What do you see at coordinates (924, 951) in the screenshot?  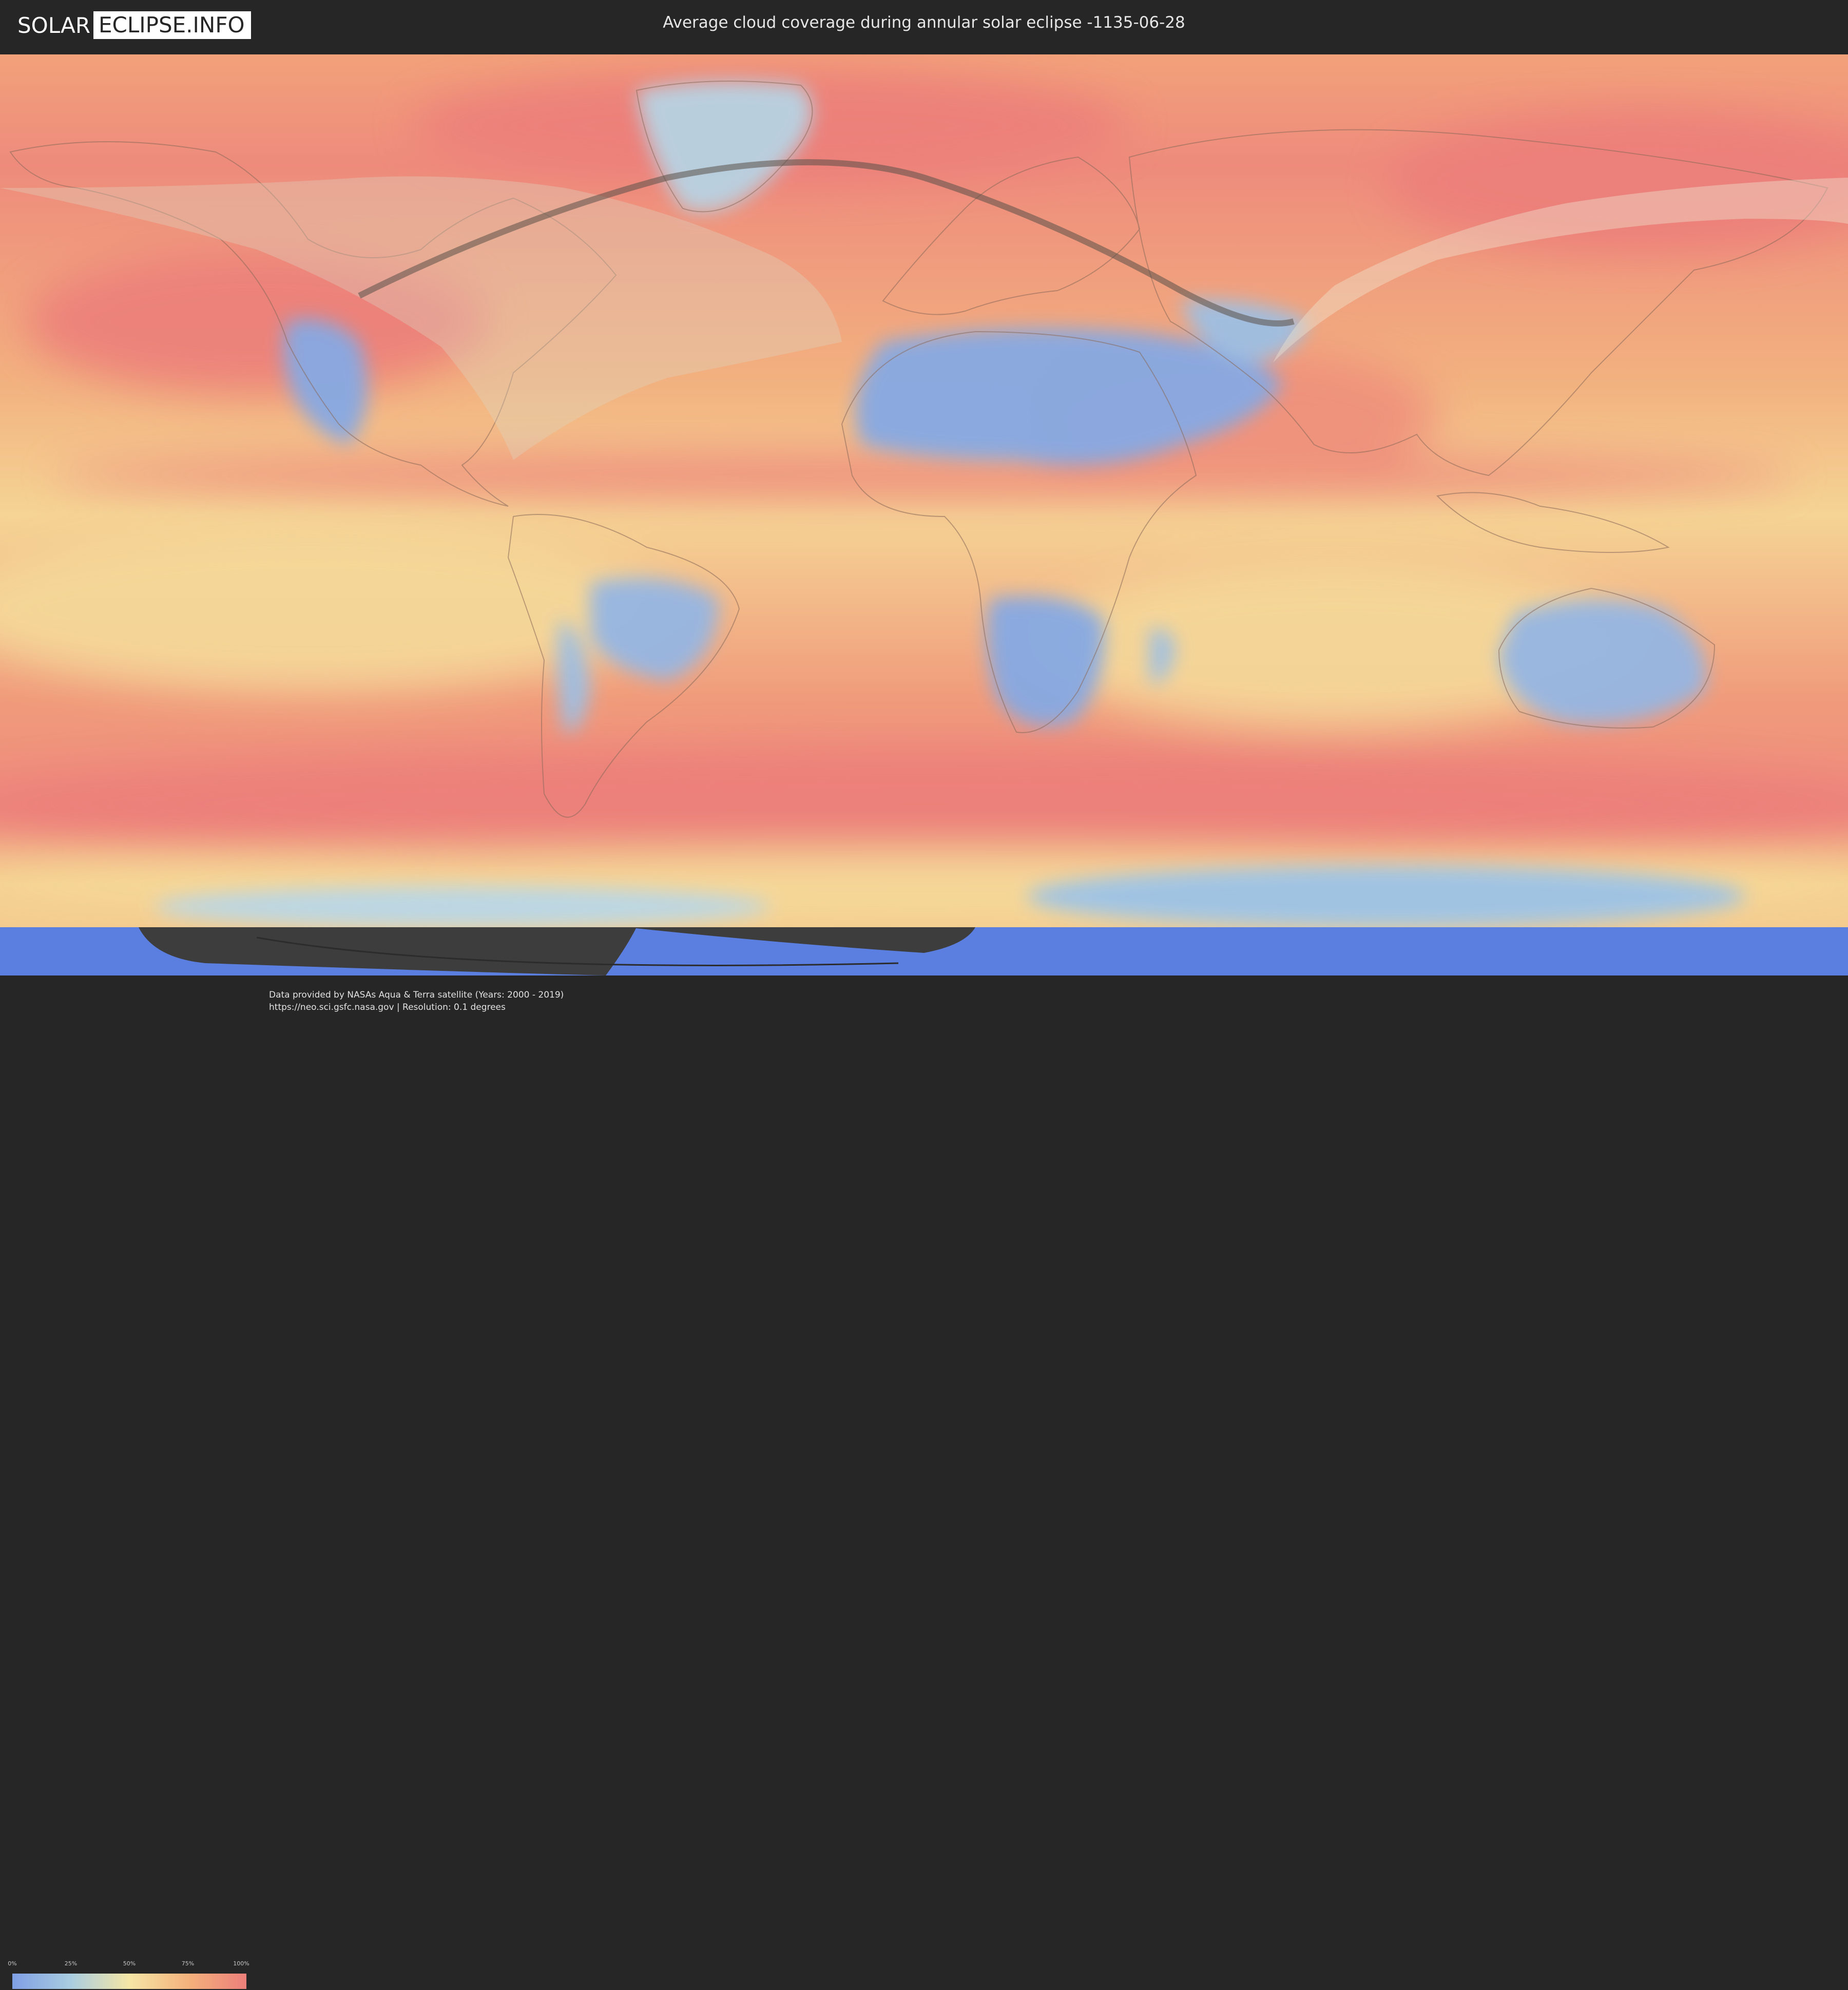 I see `antarctica` at bounding box center [924, 951].